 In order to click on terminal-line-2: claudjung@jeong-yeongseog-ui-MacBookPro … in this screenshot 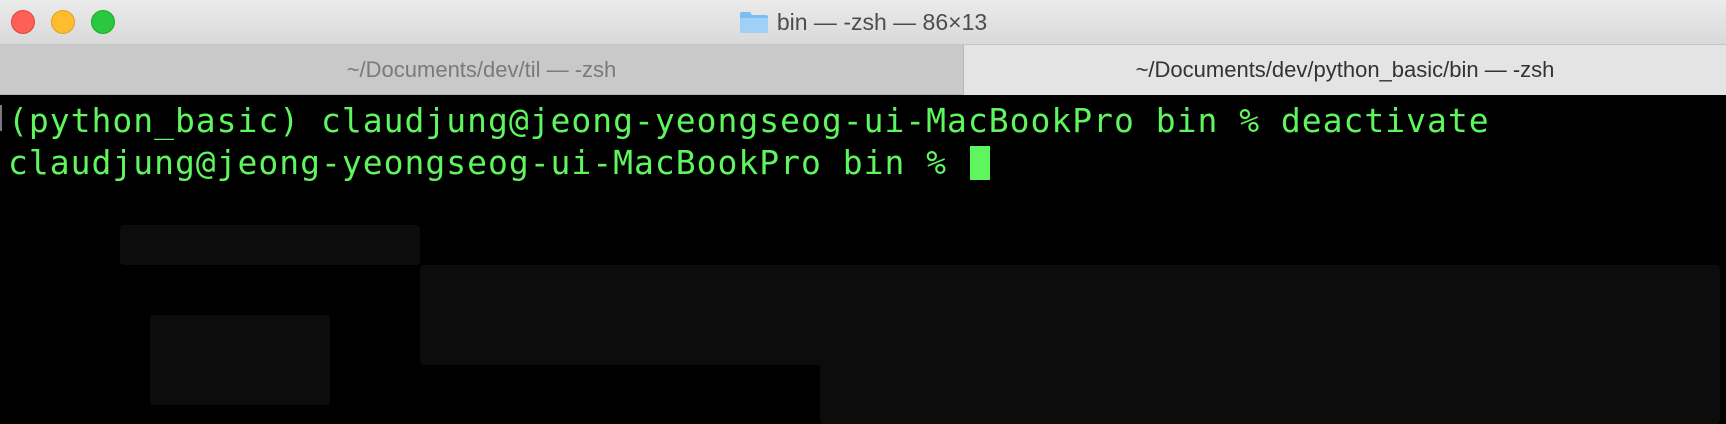, I will do `click(499, 162)`.